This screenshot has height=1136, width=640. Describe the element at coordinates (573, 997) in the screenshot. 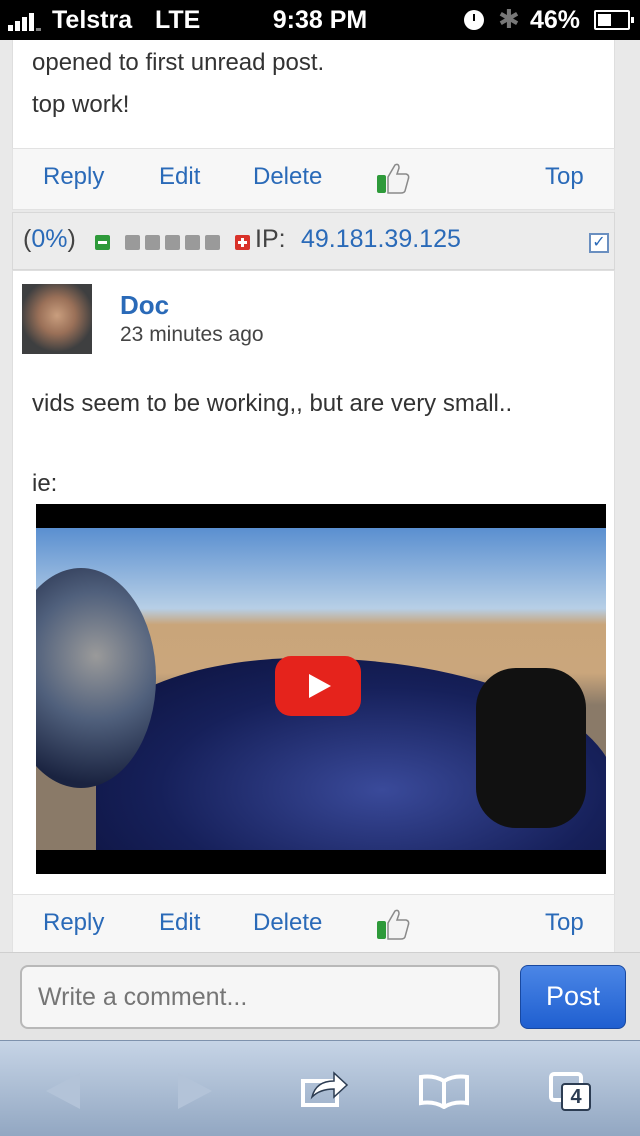

I see `post-button: Post` at that location.